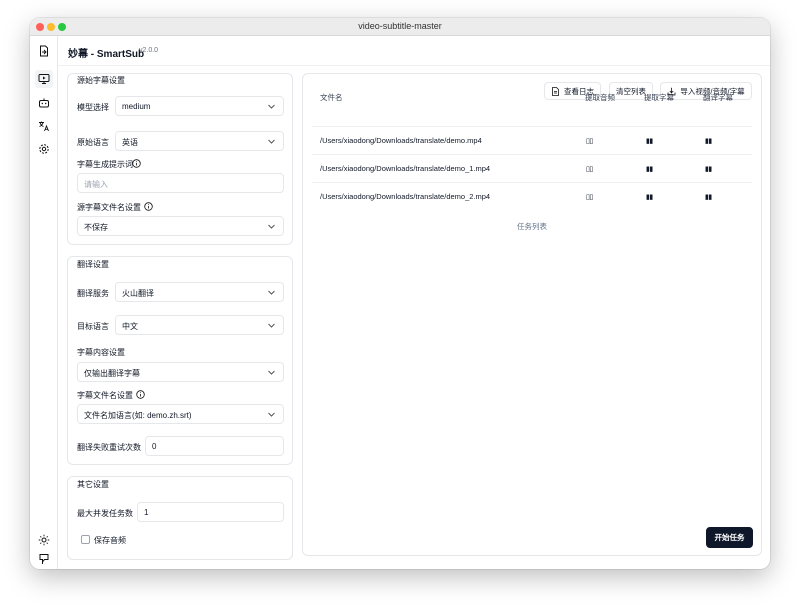 Image resolution: width=800 pixels, height=609 pixels. Describe the element at coordinates (93, 484) in the screenshot. I see `other-settings-title: 其它设置` at that location.